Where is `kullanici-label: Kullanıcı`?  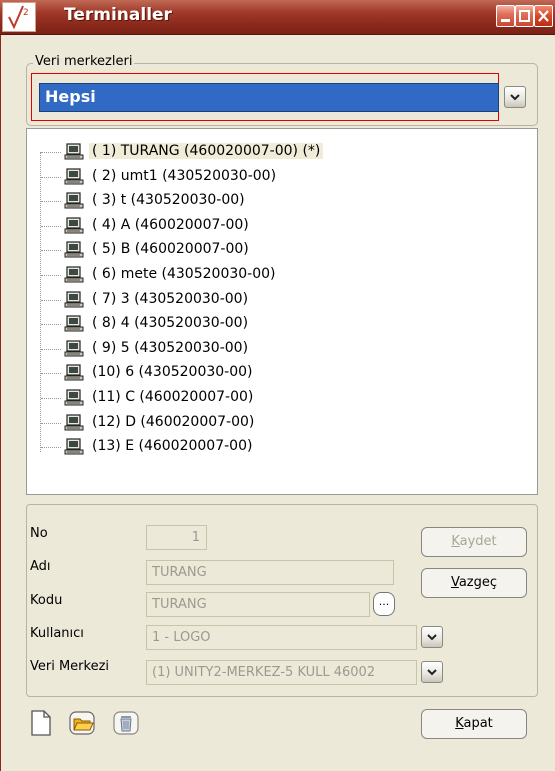 kullanici-label: Kullanıcı is located at coordinates (57, 633).